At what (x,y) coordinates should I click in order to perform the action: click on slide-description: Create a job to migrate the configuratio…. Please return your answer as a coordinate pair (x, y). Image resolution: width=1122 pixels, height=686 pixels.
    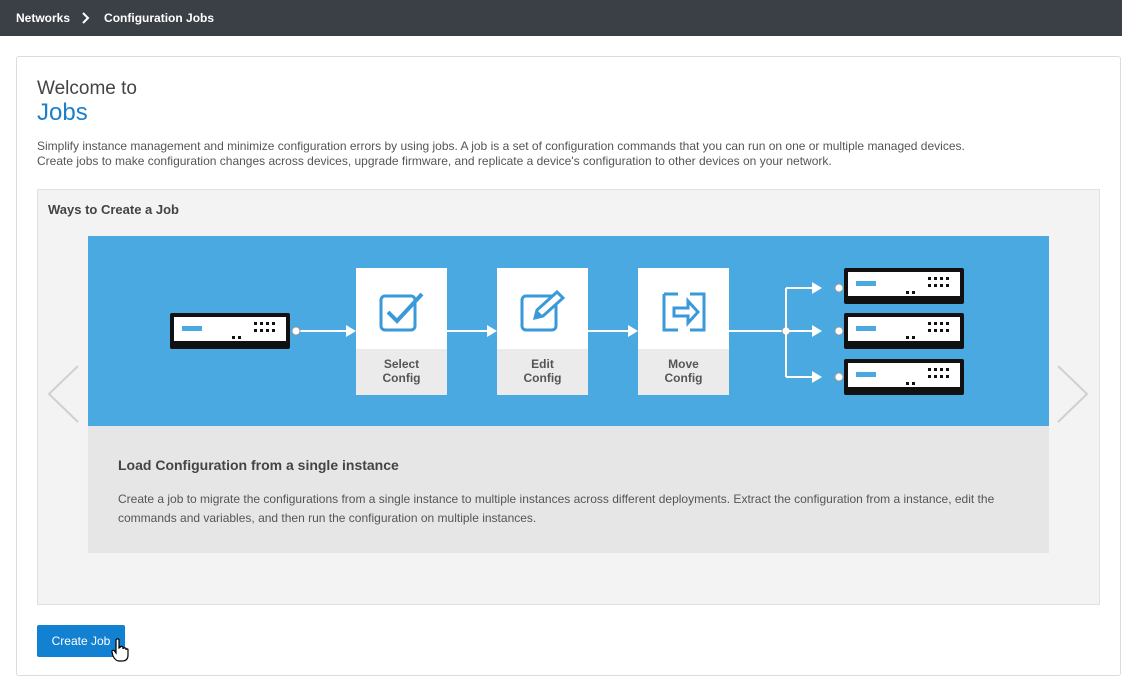
    Looking at the image, I should click on (556, 508).